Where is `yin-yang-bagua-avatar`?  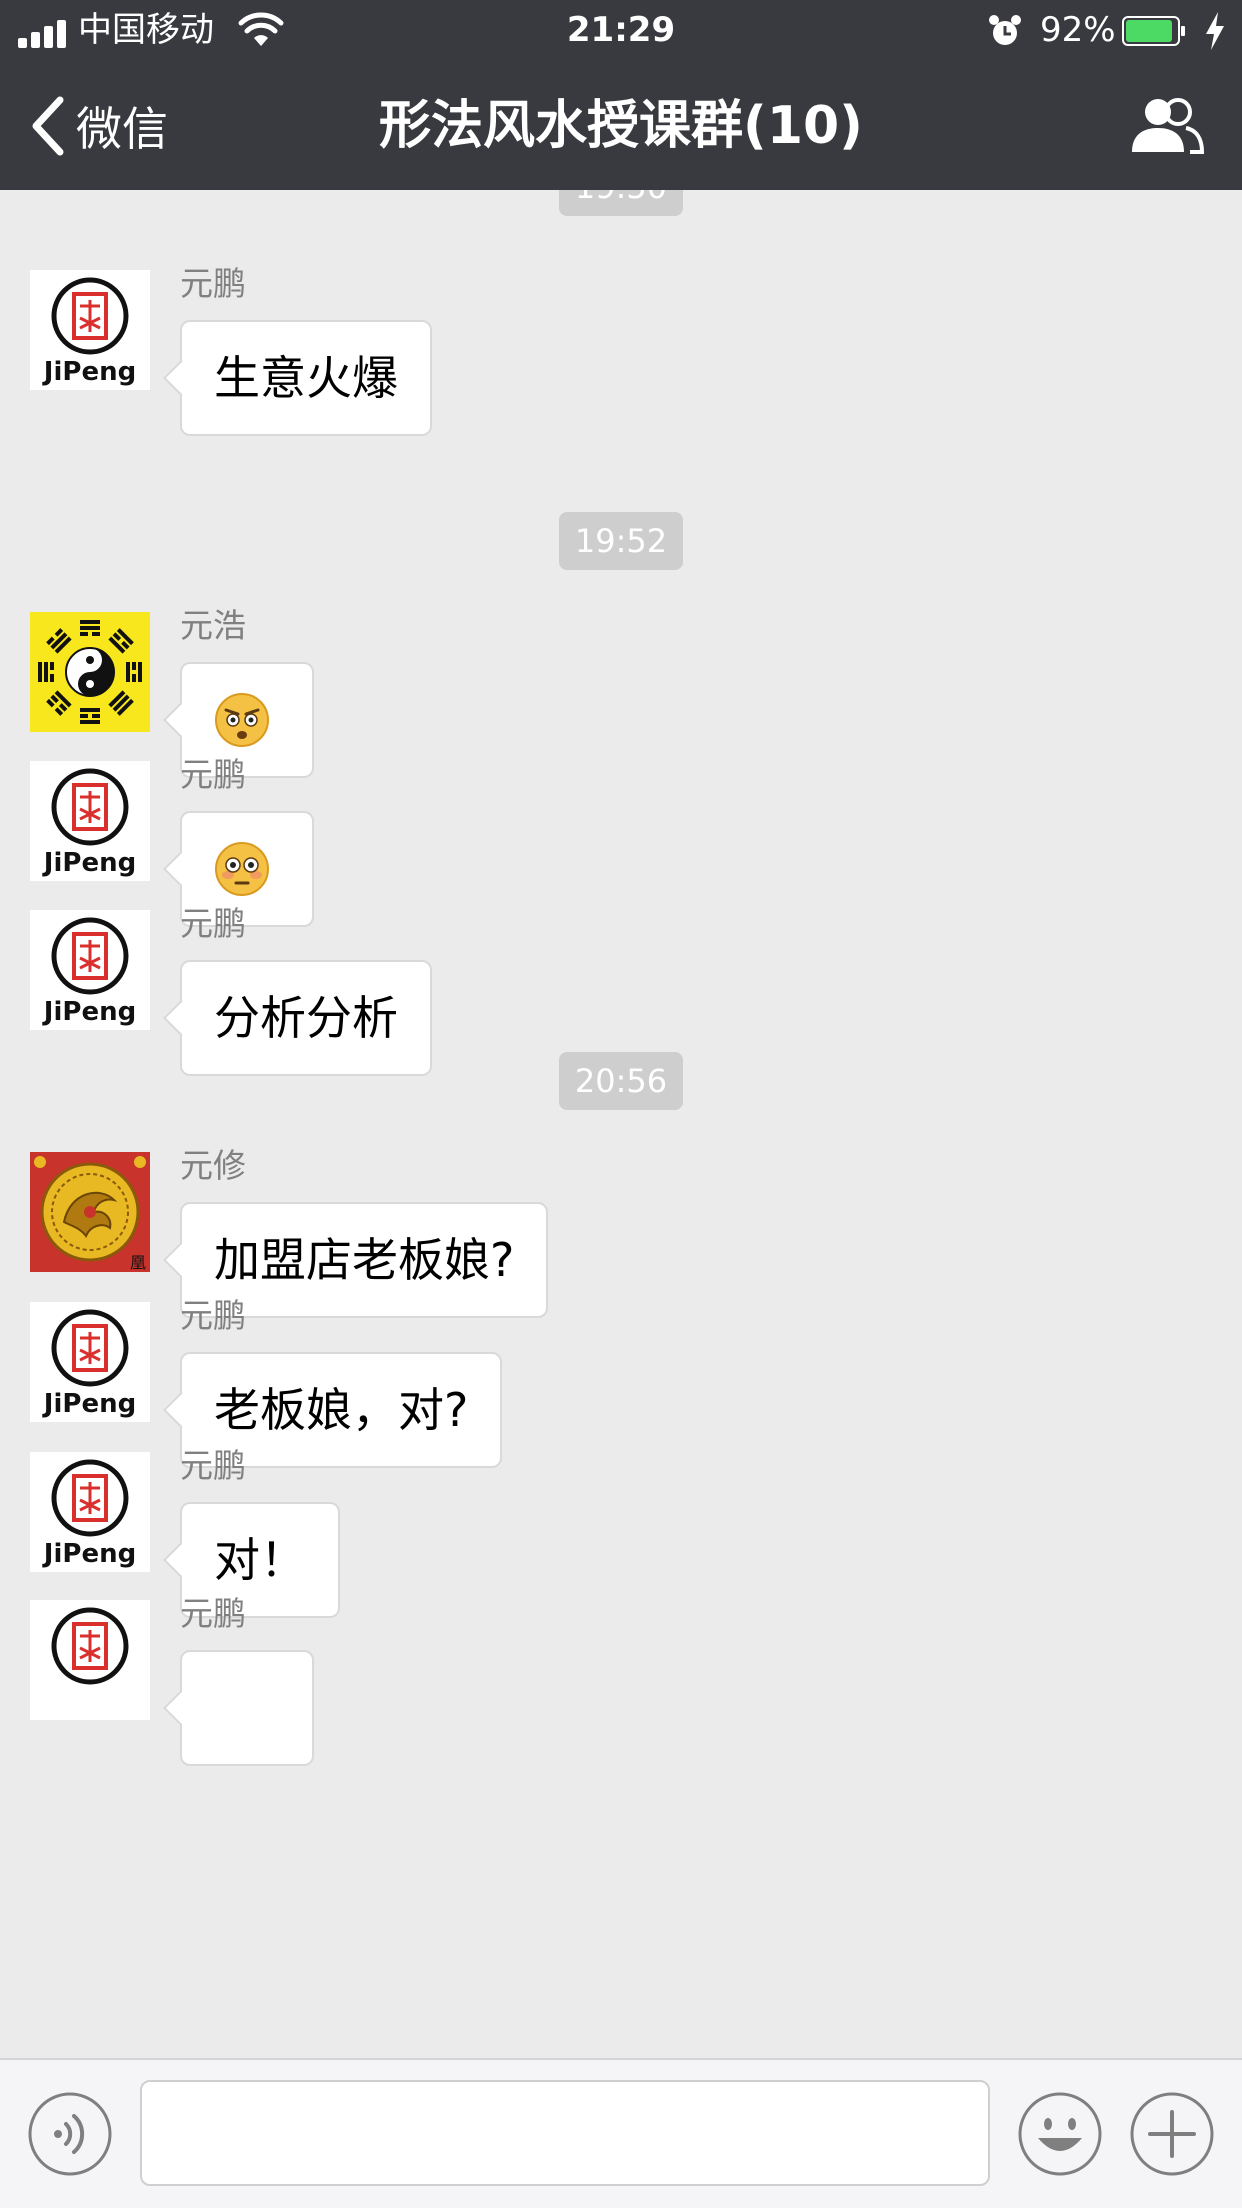
yin-yang-bagua-avatar is located at coordinates (90, 672).